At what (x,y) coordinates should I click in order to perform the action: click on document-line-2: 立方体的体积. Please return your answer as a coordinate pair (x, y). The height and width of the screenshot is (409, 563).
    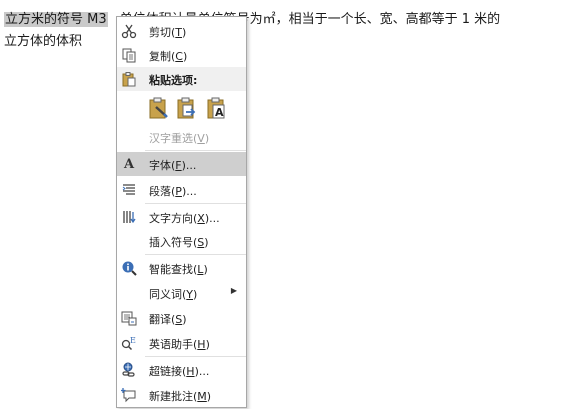
    Looking at the image, I should click on (43, 41).